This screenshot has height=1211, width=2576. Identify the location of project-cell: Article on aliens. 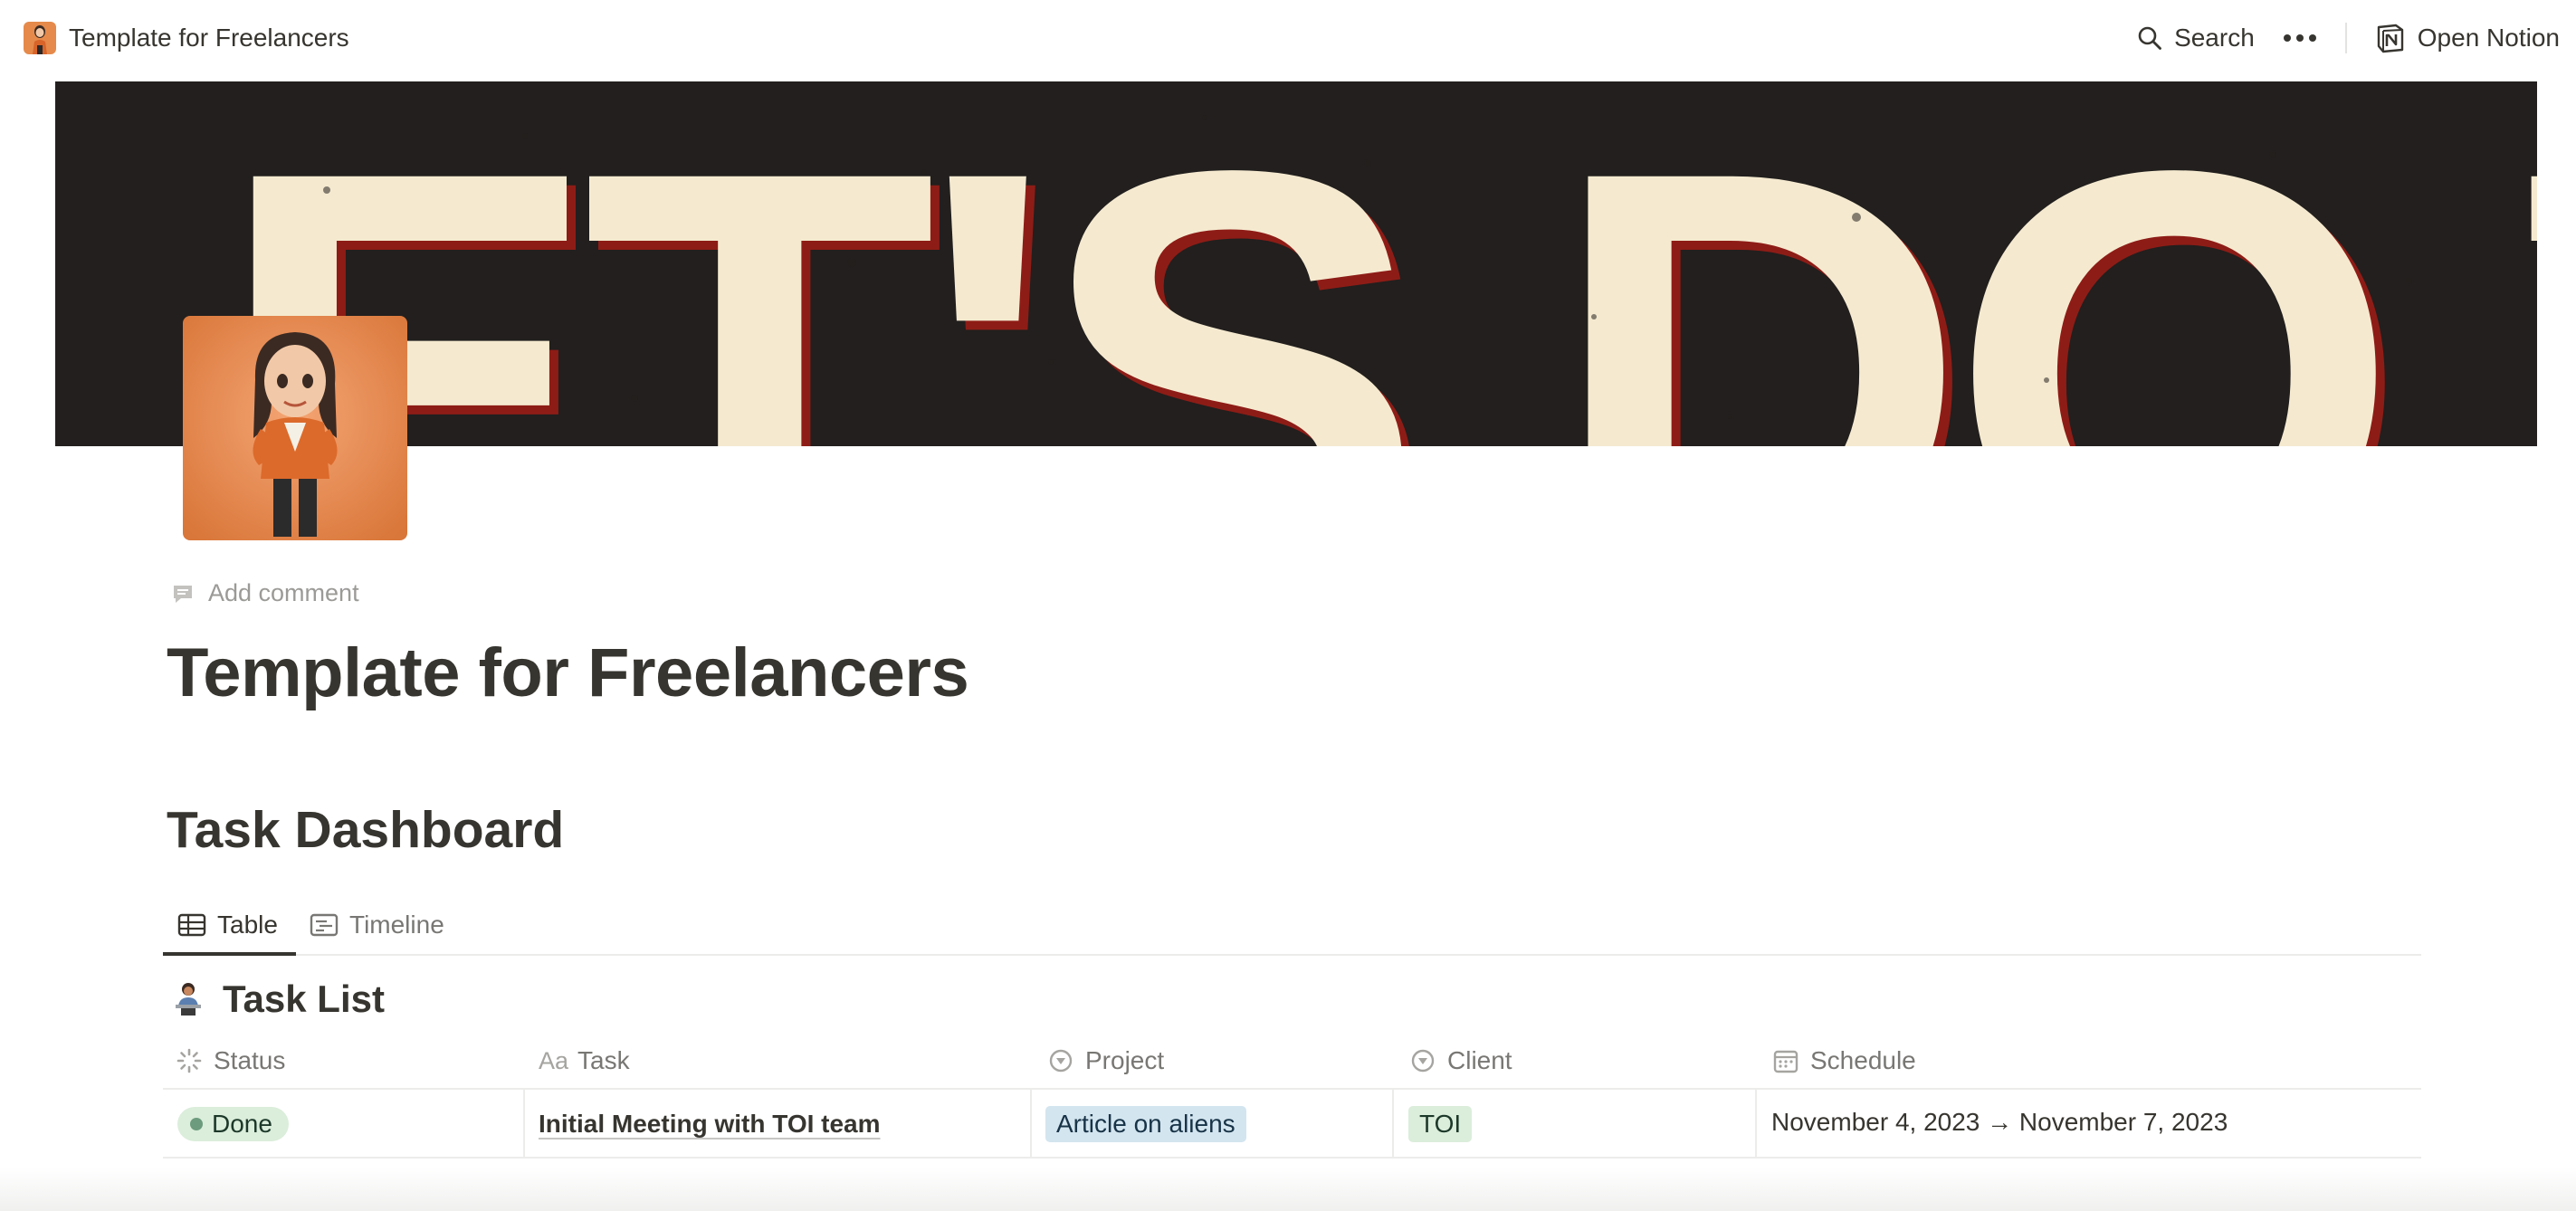
(1145, 1124).